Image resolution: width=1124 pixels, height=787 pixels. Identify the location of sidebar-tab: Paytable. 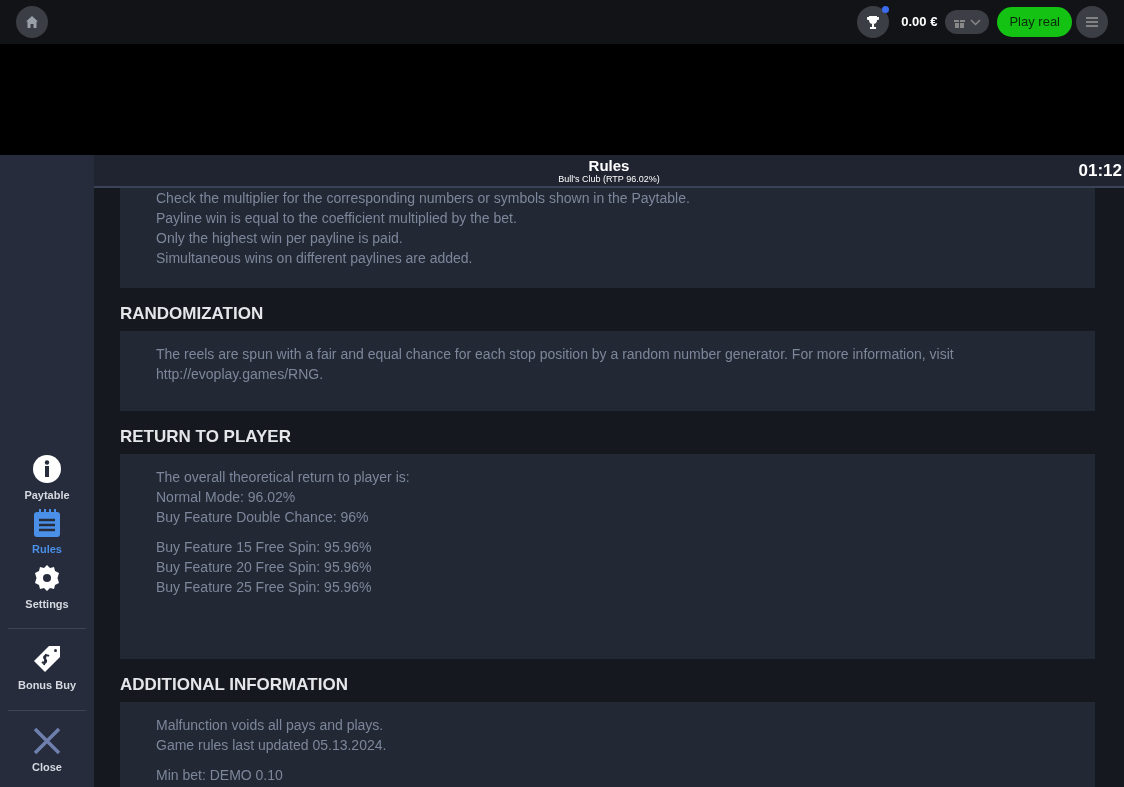
(47, 478).